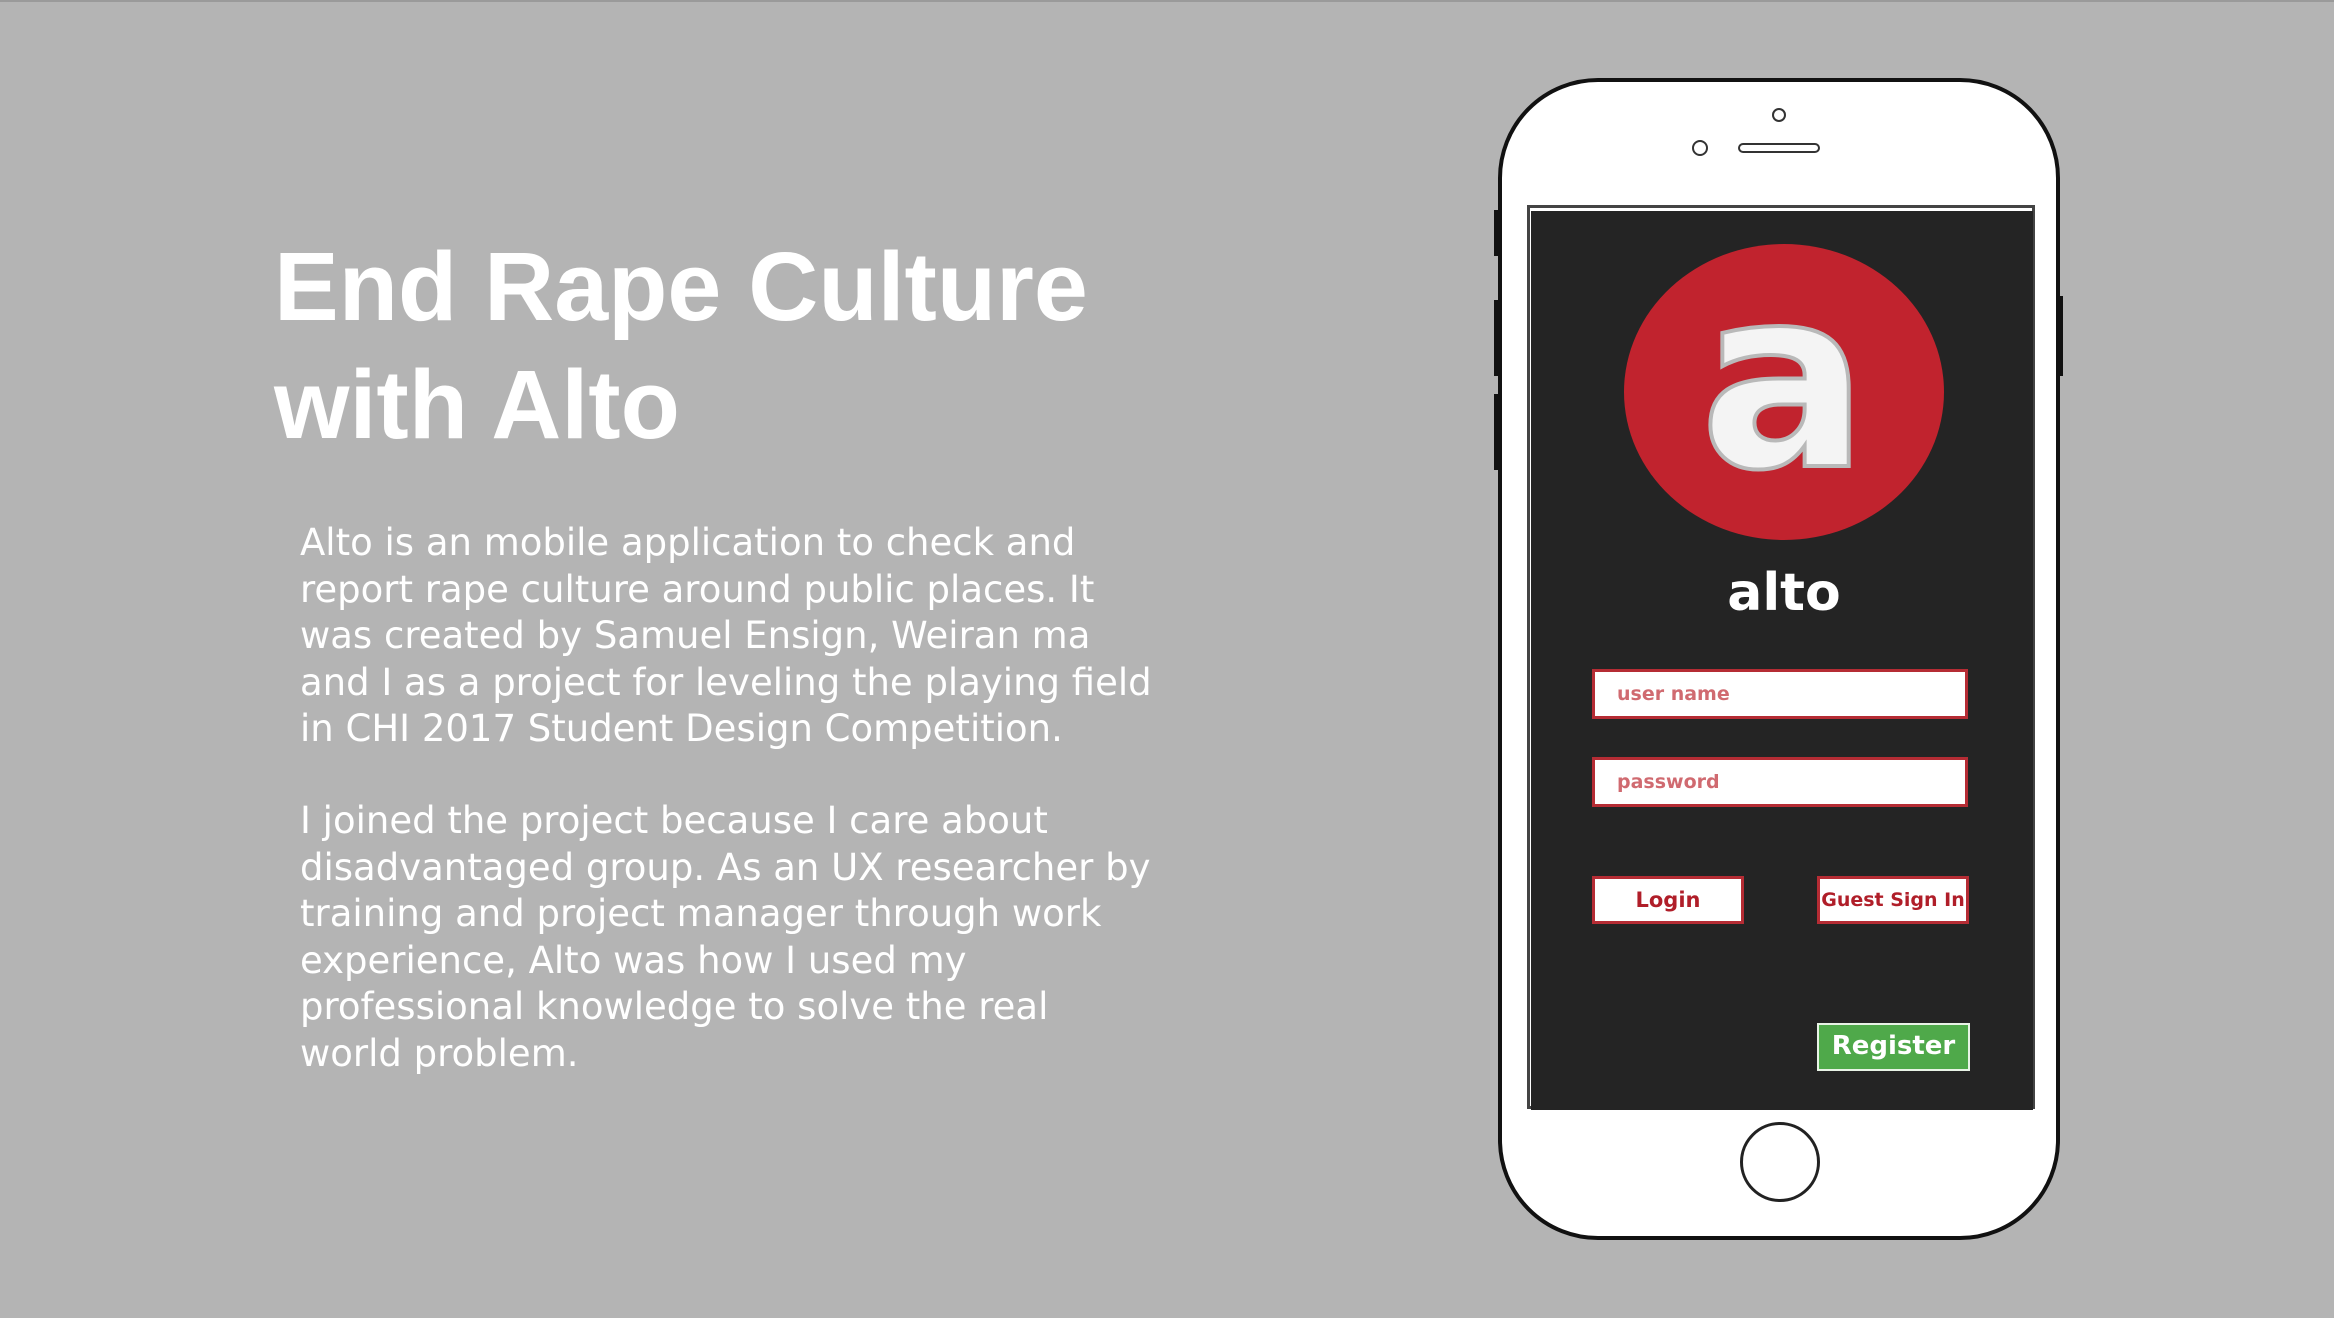 This screenshot has width=2334, height=1318. What do you see at coordinates (1784, 593) in the screenshot?
I see `app-wordmark: alto` at bounding box center [1784, 593].